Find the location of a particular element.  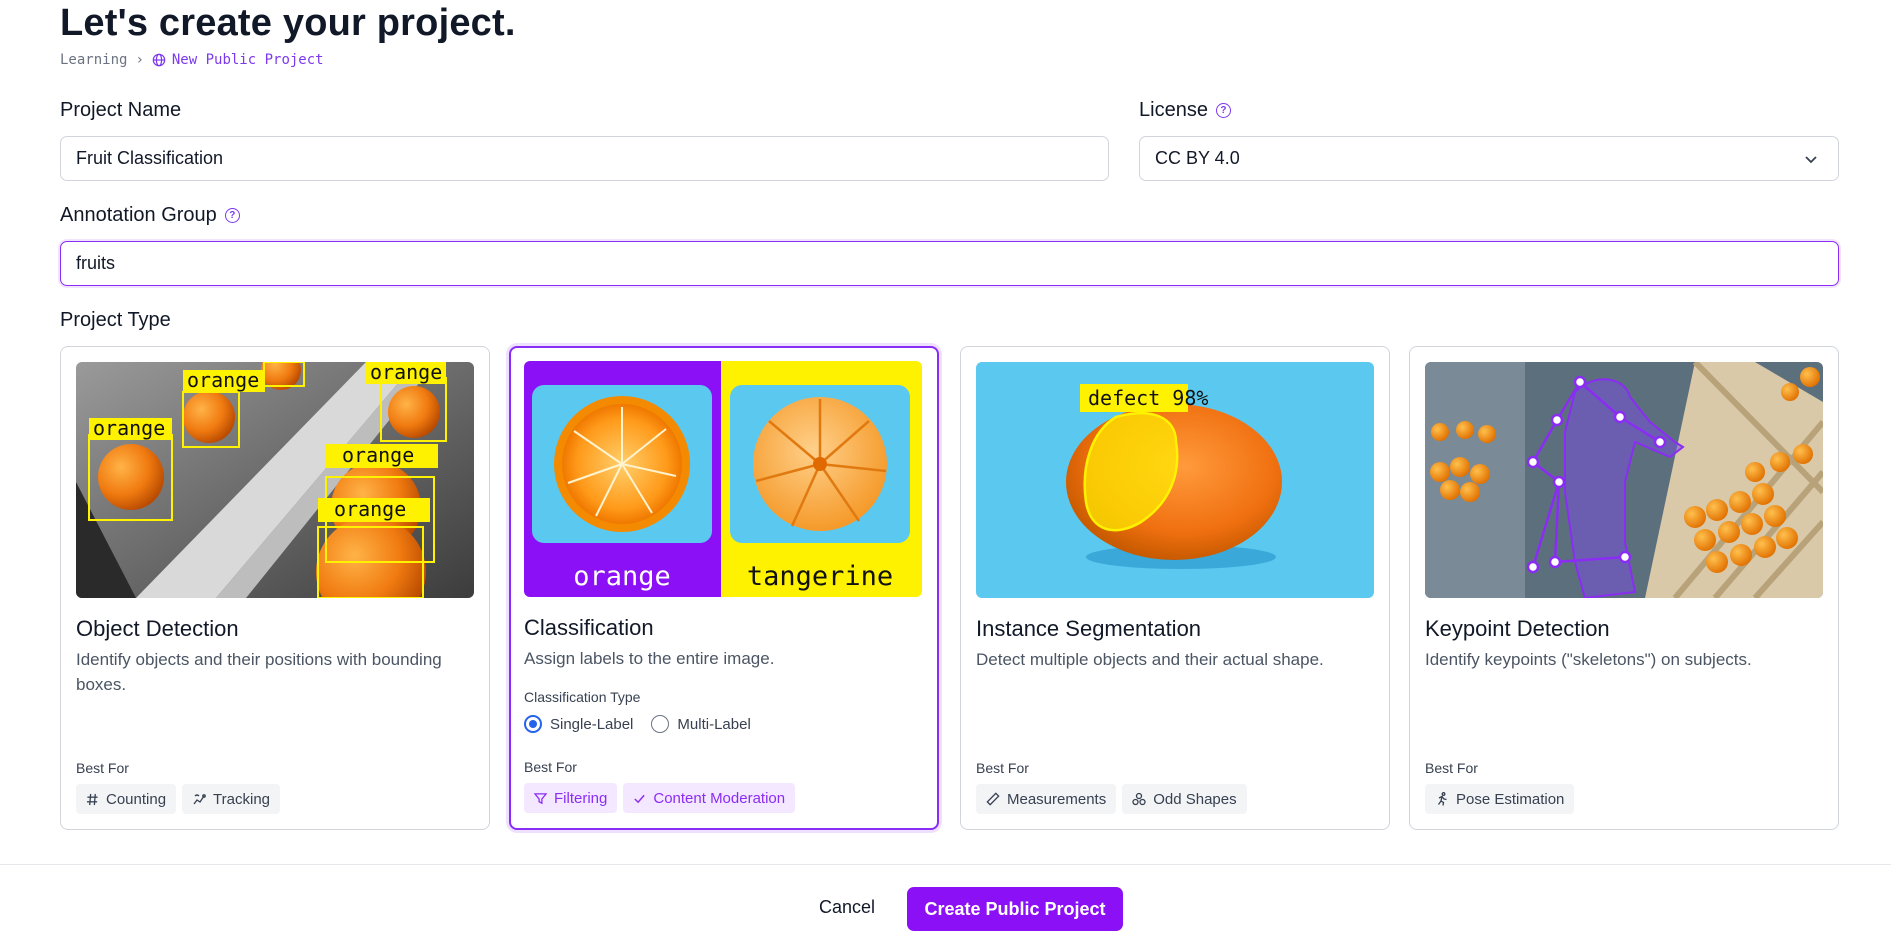

classification-type-label: Classification Type is located at coordinates (582, 697).